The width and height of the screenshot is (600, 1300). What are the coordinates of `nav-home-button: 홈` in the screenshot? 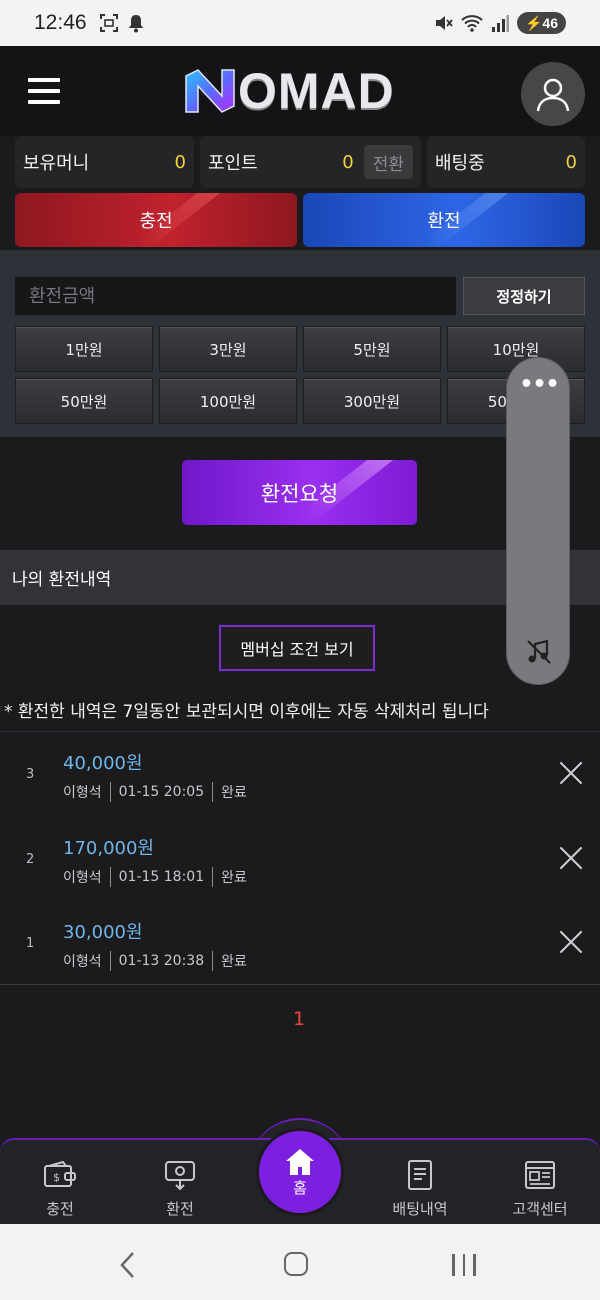 It's located at (300, 1172).